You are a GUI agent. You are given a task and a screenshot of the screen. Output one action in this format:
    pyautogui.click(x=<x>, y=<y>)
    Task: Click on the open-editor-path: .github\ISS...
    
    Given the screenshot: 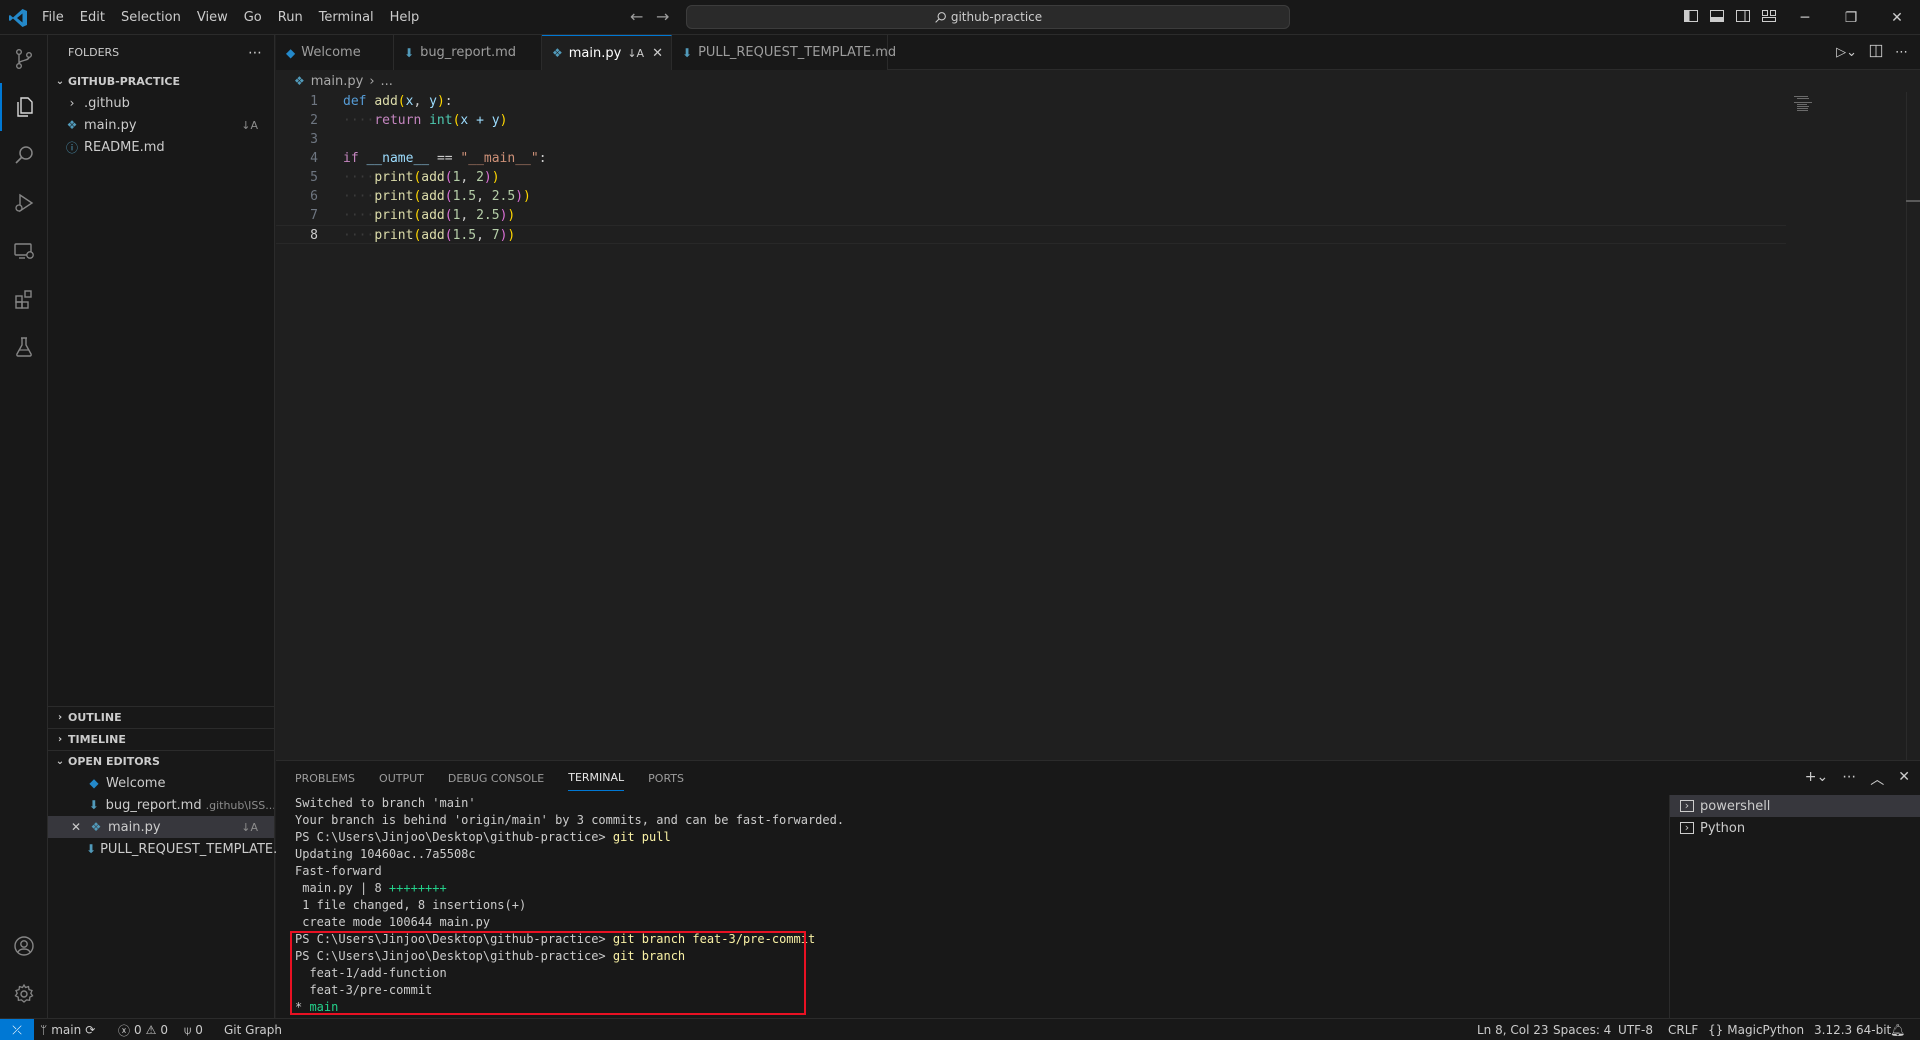 What is the action you would take?
    pyautogui.click(x=239, y=805)
    